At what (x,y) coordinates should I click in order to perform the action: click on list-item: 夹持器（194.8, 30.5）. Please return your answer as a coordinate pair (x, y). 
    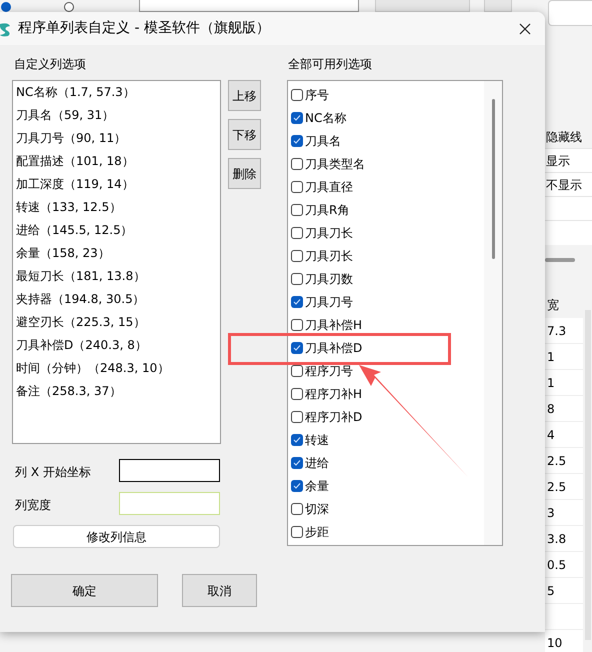
    Looking at the image, I should click on (80, 300).